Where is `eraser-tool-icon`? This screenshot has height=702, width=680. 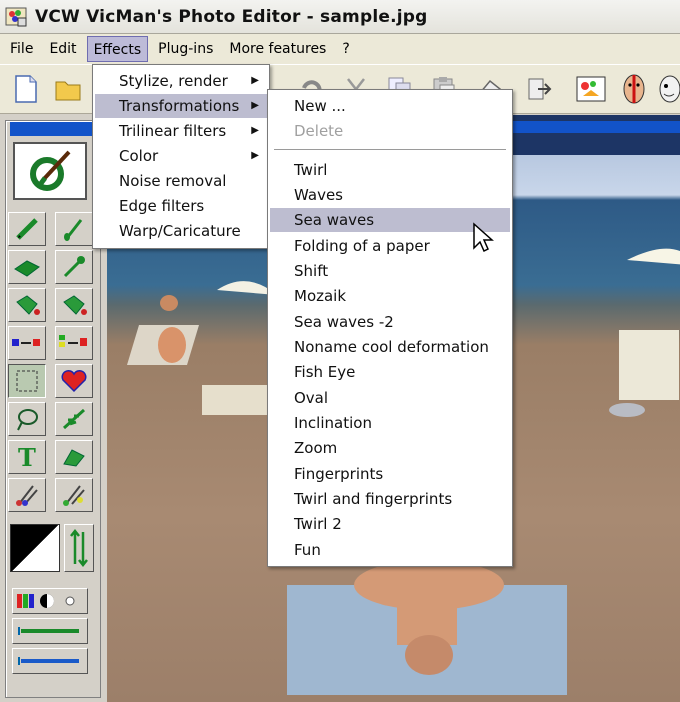 eraser-tool-icon is located at coordinates (27, 267).